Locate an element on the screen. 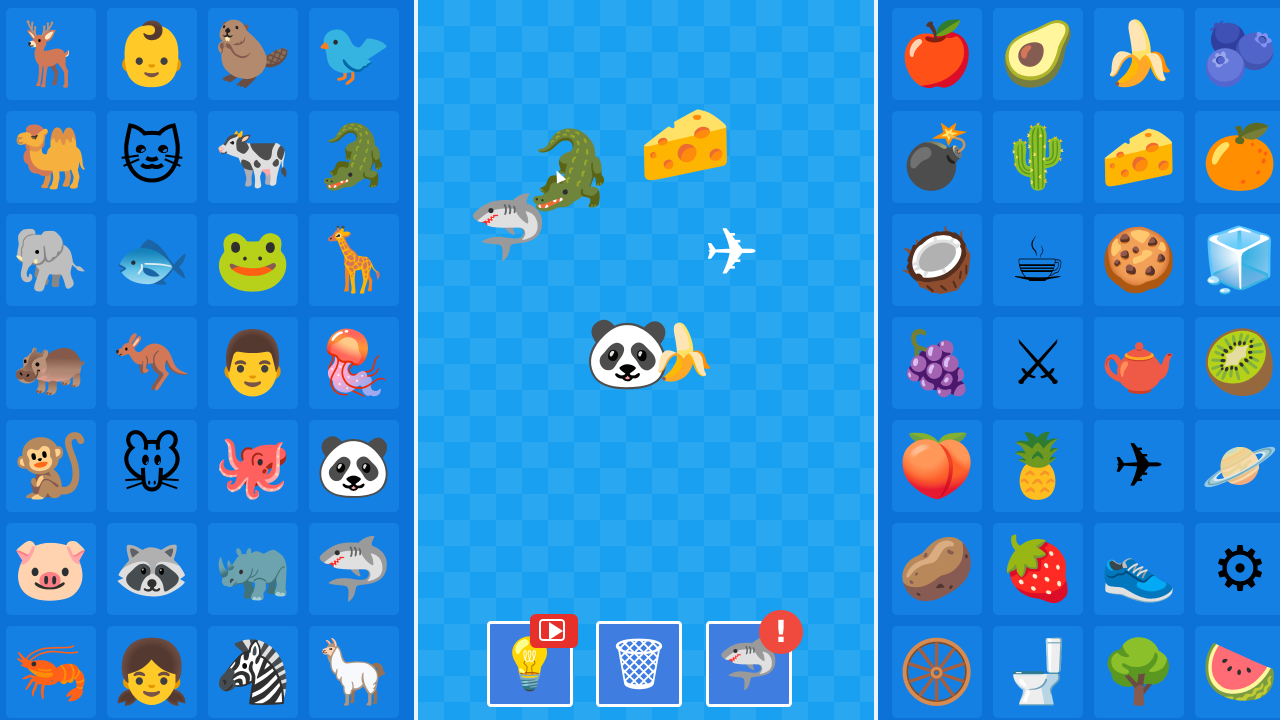 The image size is (1280, 720). left-cell-giraffe: 🦒 is located at coordinates (354, 260).